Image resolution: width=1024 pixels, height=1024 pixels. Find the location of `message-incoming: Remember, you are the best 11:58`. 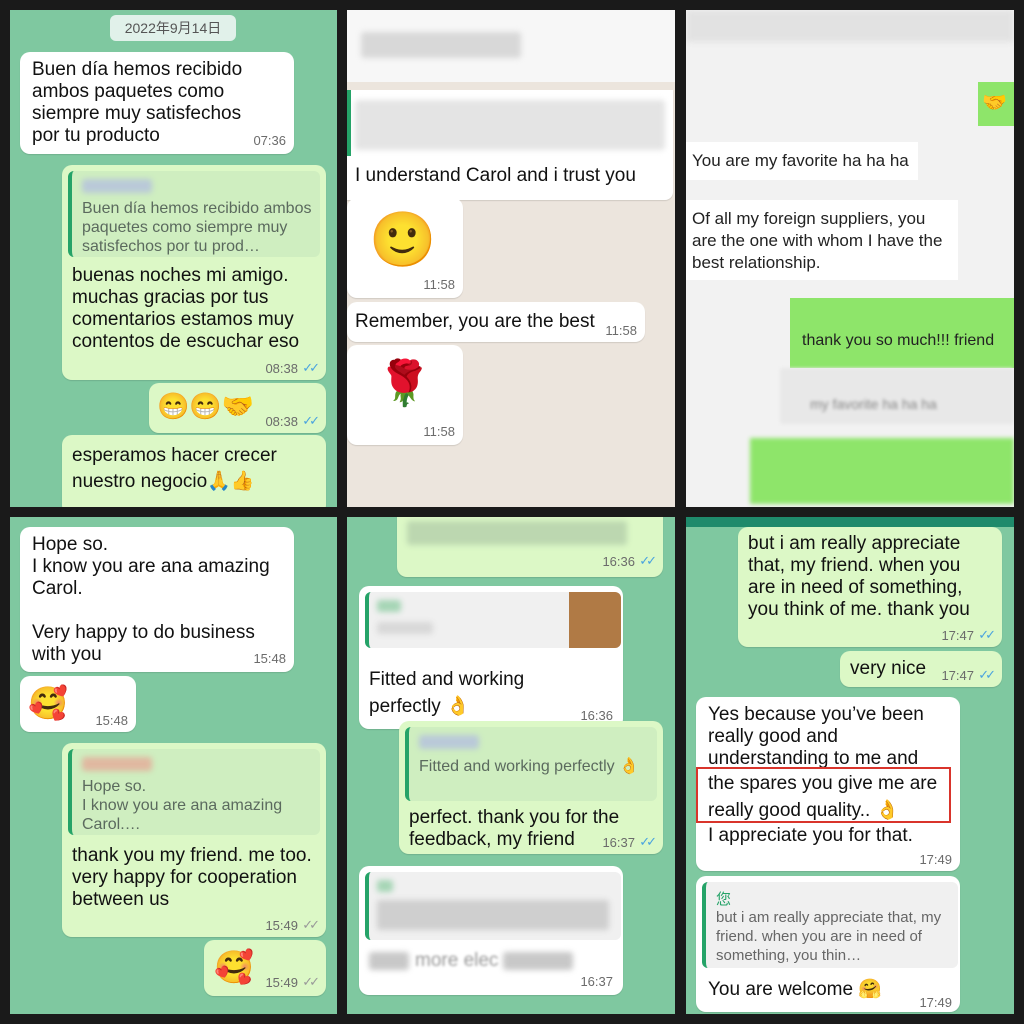

message-incoming: Remember, you are the best 11:58 is located at coordinates (496, 322).